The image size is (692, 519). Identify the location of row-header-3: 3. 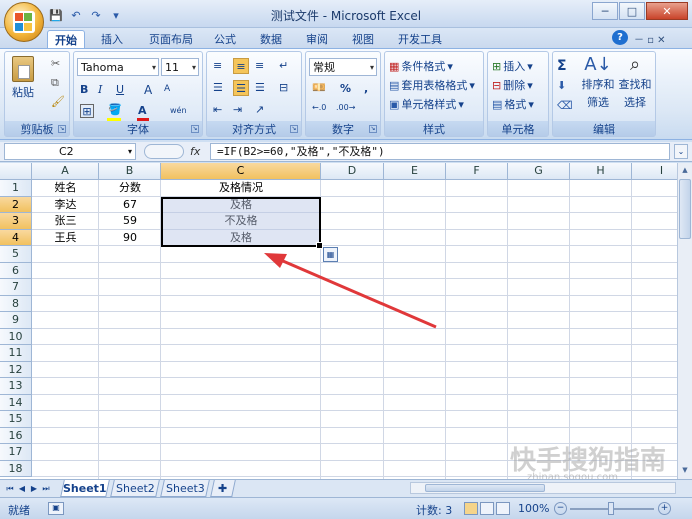
(16, 221).